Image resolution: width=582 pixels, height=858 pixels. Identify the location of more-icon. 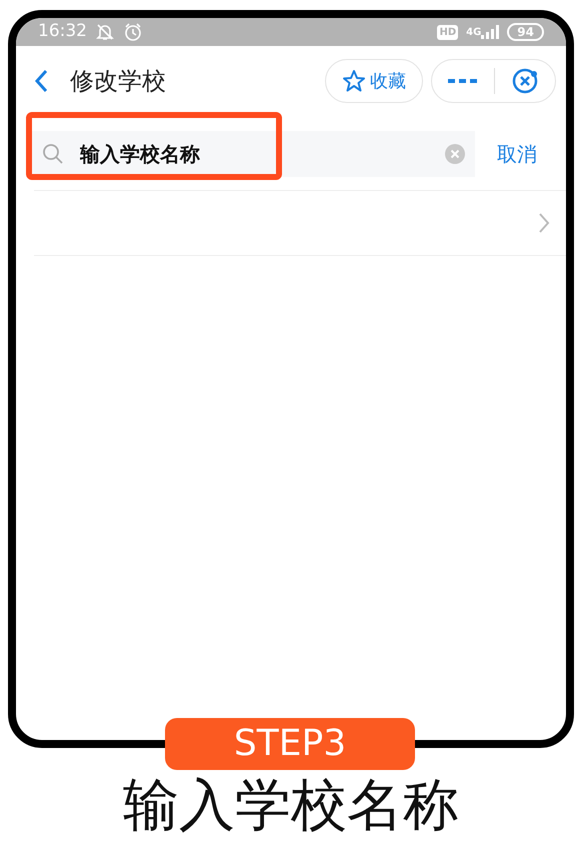
(463, 81).